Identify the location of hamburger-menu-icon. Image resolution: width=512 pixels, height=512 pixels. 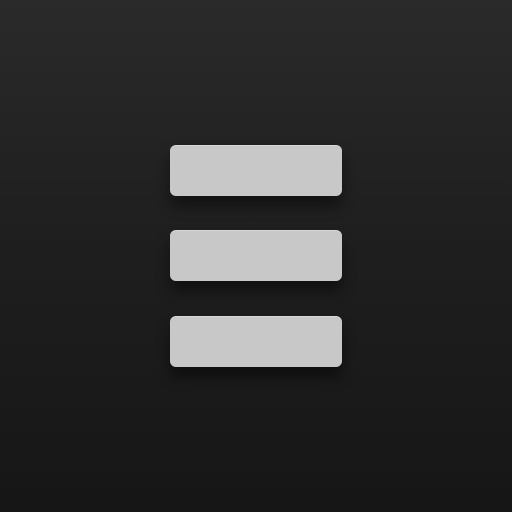
(256, 256).